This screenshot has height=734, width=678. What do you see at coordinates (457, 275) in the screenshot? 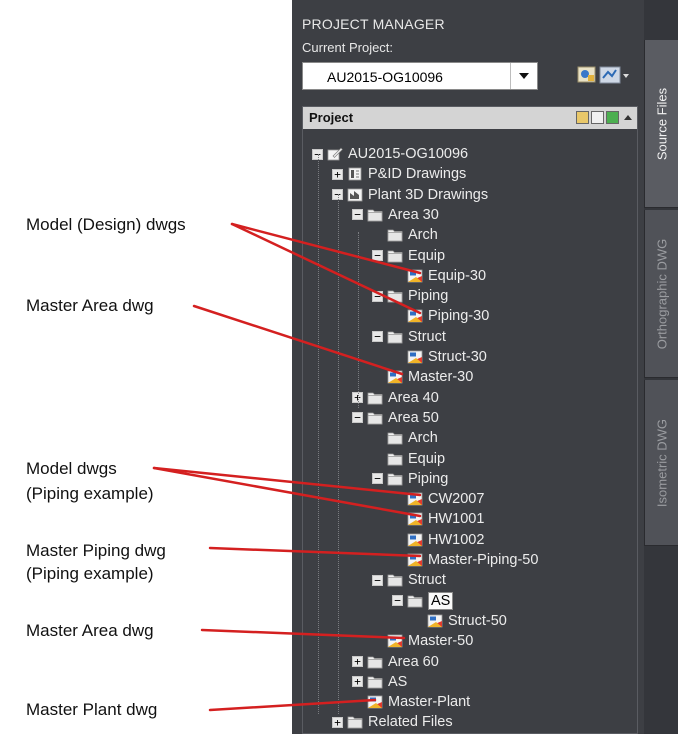
I see `tree-item-label: Equip-30` at bounding box center [457, 275].